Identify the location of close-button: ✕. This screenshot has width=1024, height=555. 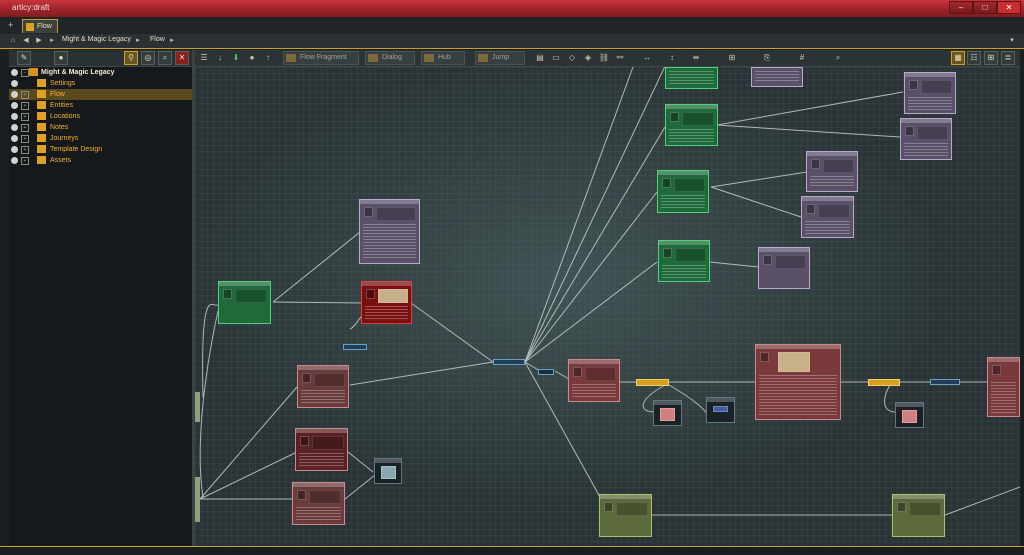
(1009, 7).